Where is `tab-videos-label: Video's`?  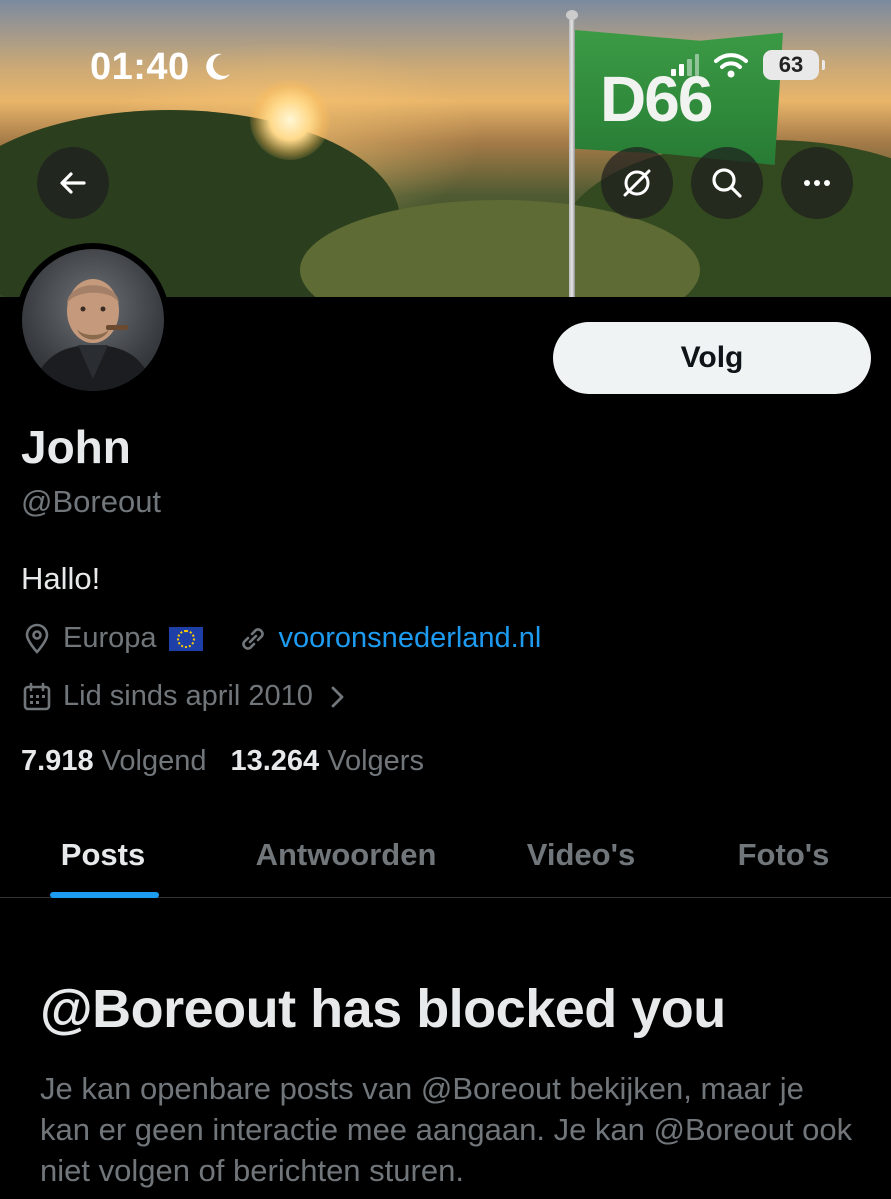
tab-videos-label: Video's is located at coordinates (581, 854).